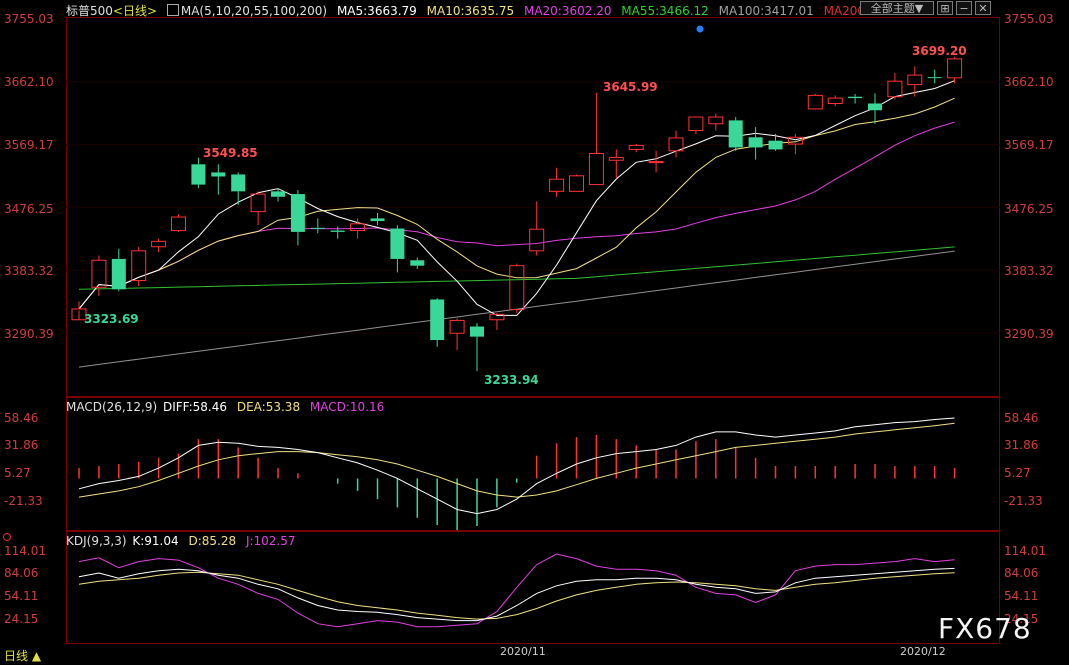  I want to click on low-annotation-2: 3233.94, so click(511, 380).